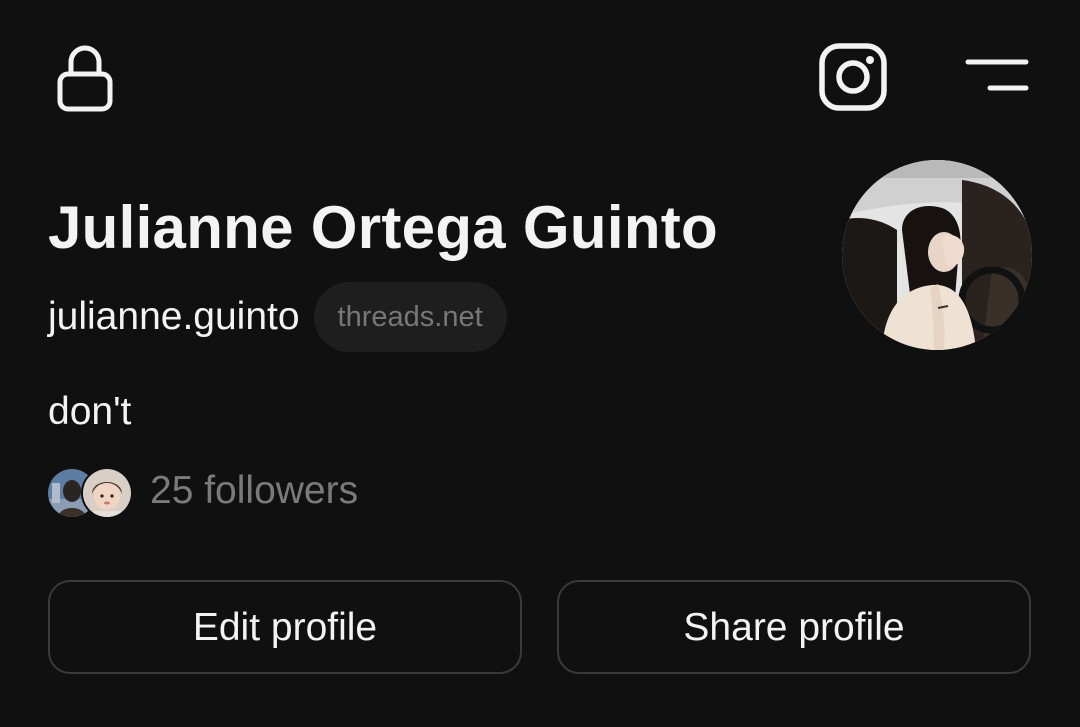 The height and width of the screenshot is (727, 1080). I want to click on follower-avatars, so click(90, 492).